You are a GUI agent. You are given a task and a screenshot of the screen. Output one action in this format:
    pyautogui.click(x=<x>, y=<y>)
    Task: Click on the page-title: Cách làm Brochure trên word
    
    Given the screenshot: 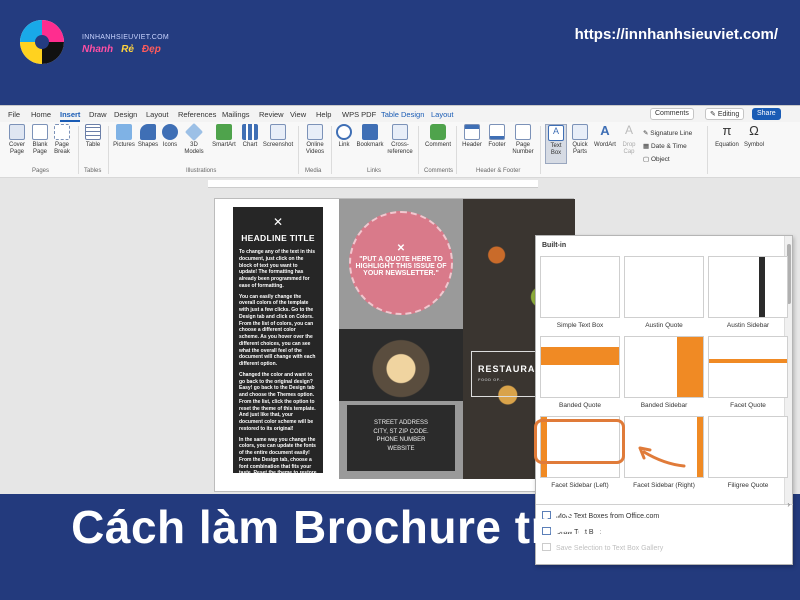 What is the action you would take?
    pyautogui.click(x=400, y=527)
    